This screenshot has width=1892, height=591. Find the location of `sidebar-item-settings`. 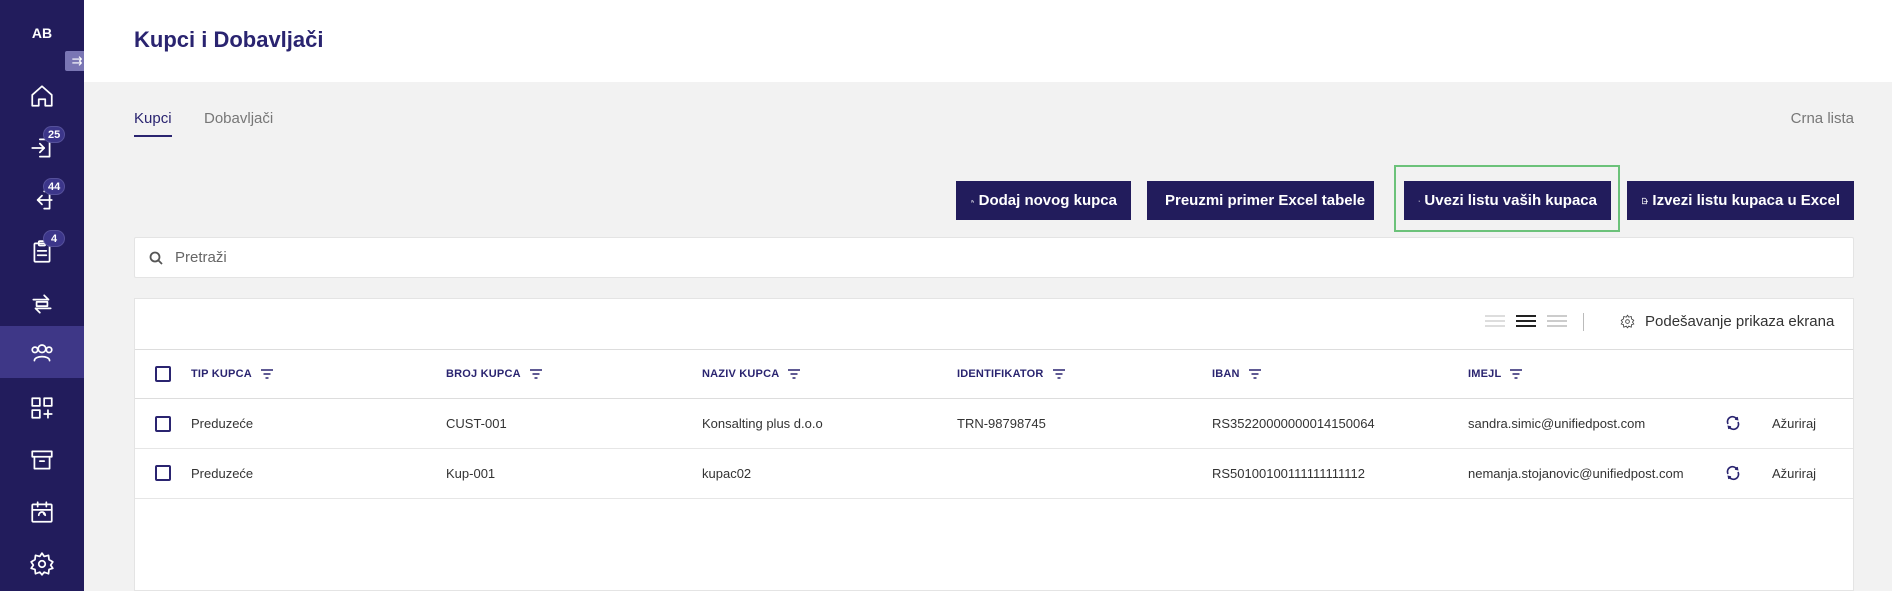

sidebar-item-settings is located at coordinates (42, 564).